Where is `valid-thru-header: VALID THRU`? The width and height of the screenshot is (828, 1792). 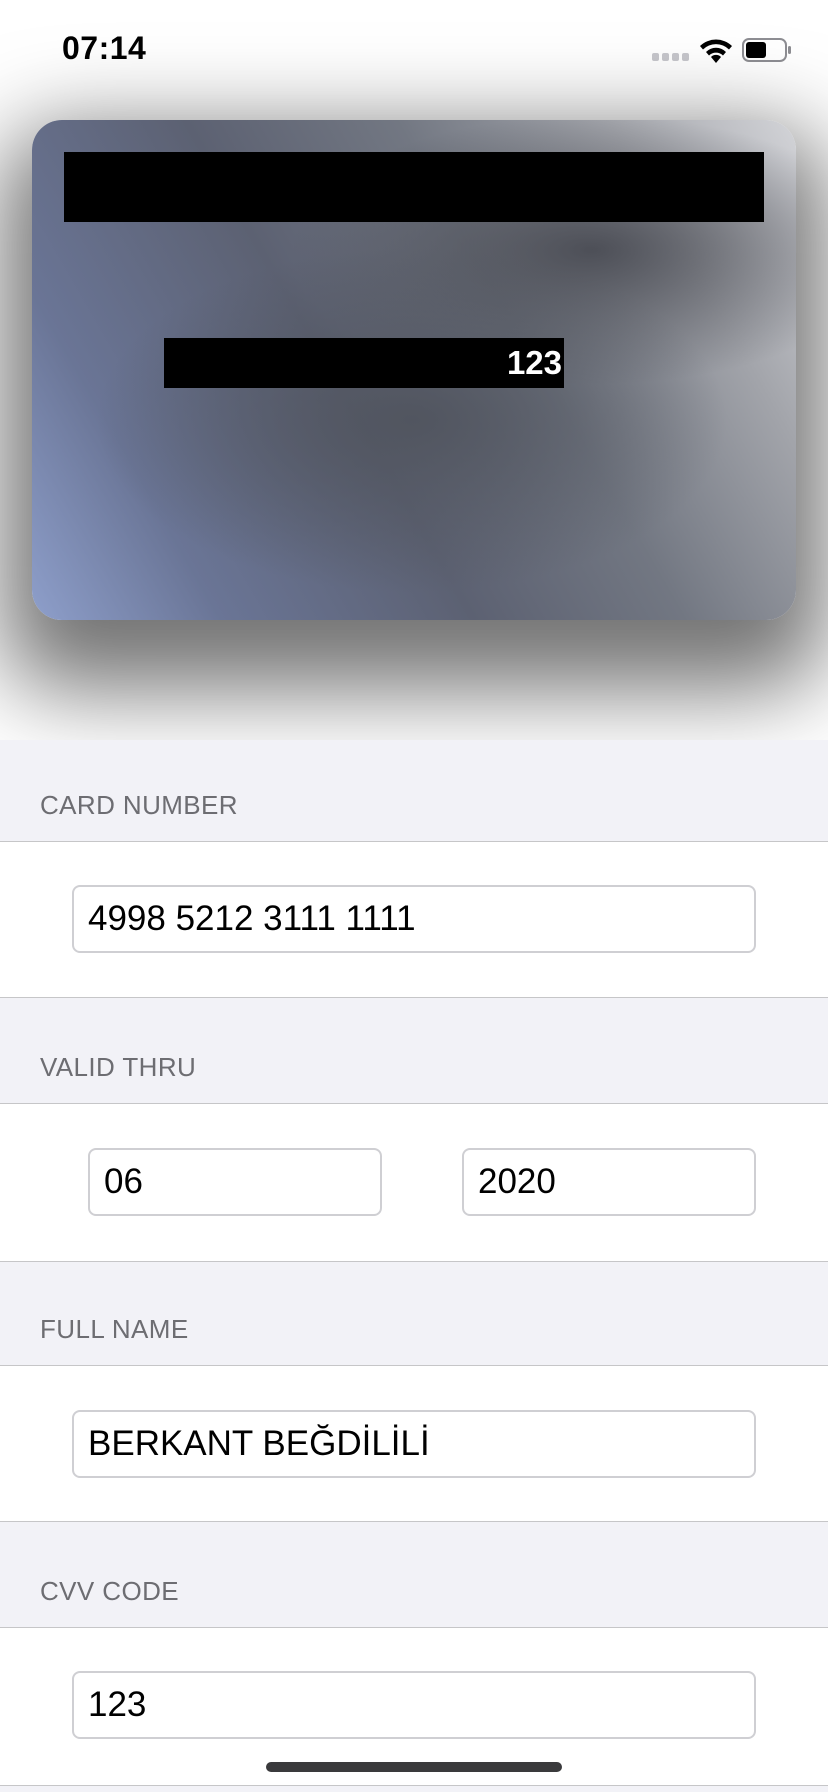
valid-thru-header: VALID THRU is located at coordinates (414, 1051).